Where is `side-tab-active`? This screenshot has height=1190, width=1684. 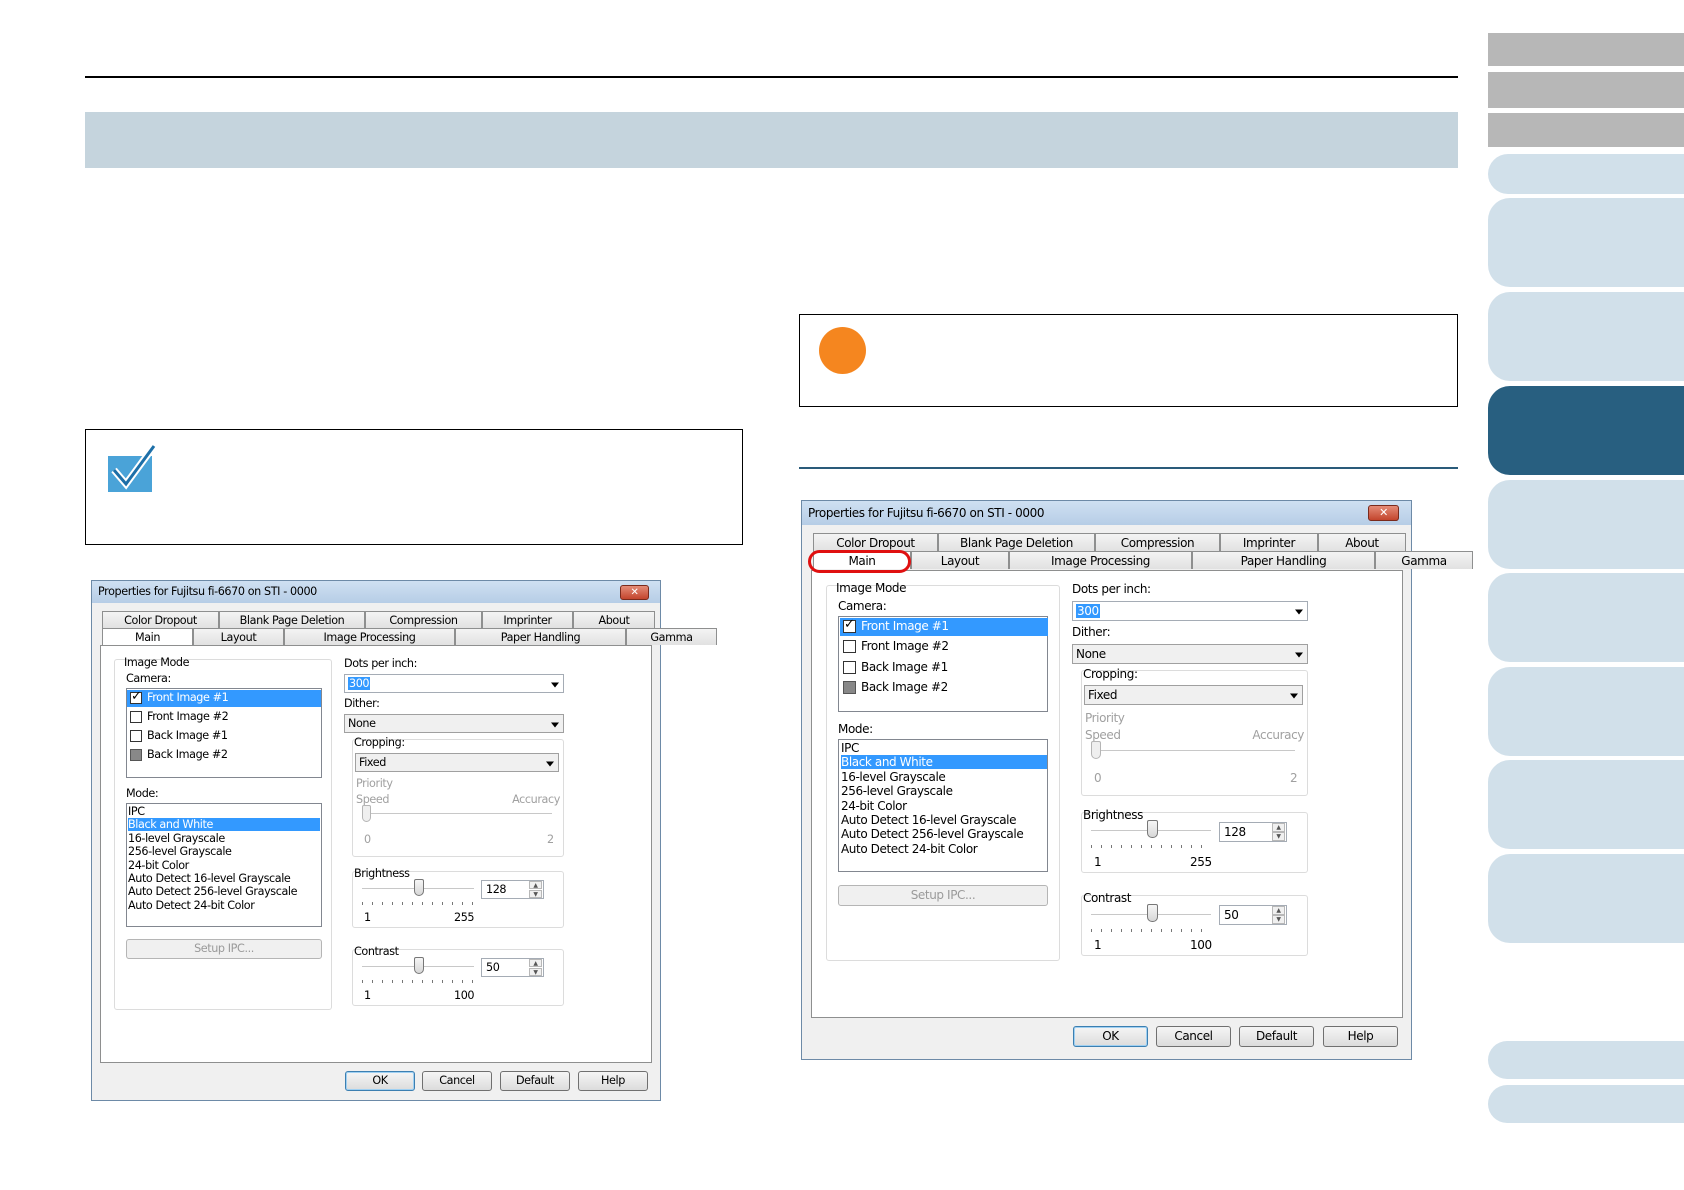
side-tab-active is located at coordinates (1586, 430).